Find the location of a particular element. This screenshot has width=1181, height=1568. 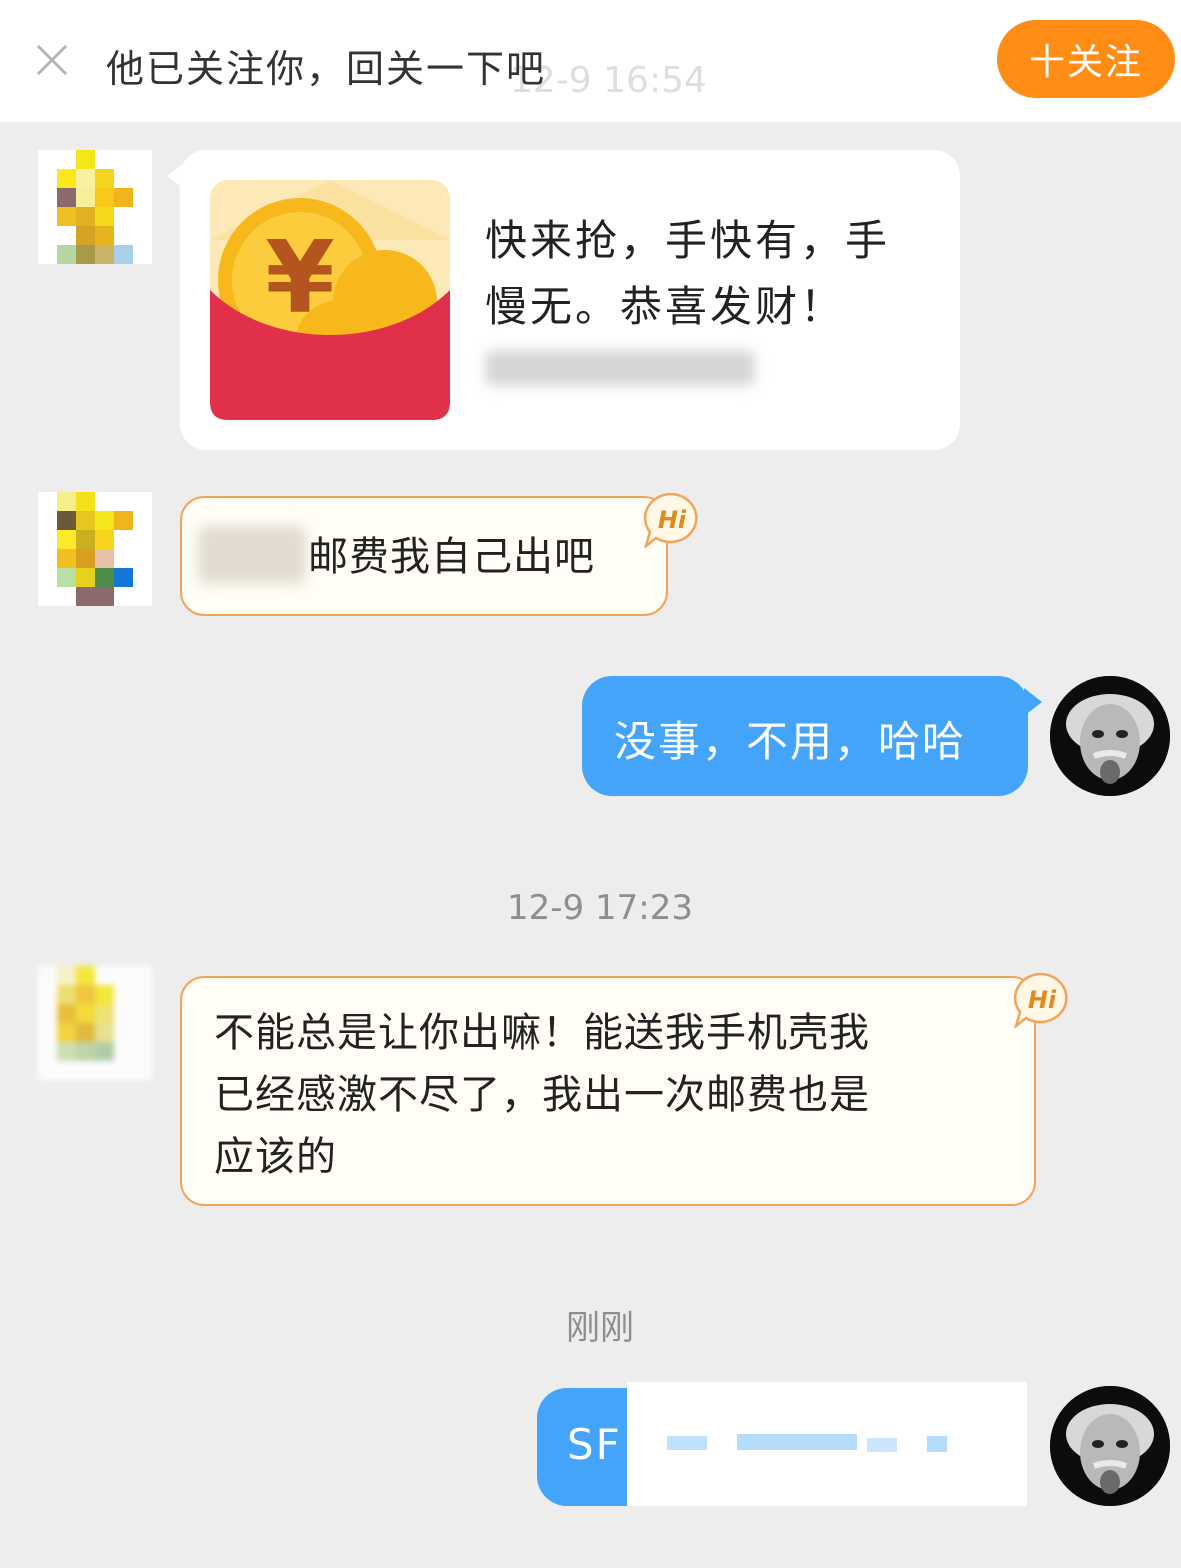

incoming-message: 邮费我自己出吧 is located at coordinates (424, 556).